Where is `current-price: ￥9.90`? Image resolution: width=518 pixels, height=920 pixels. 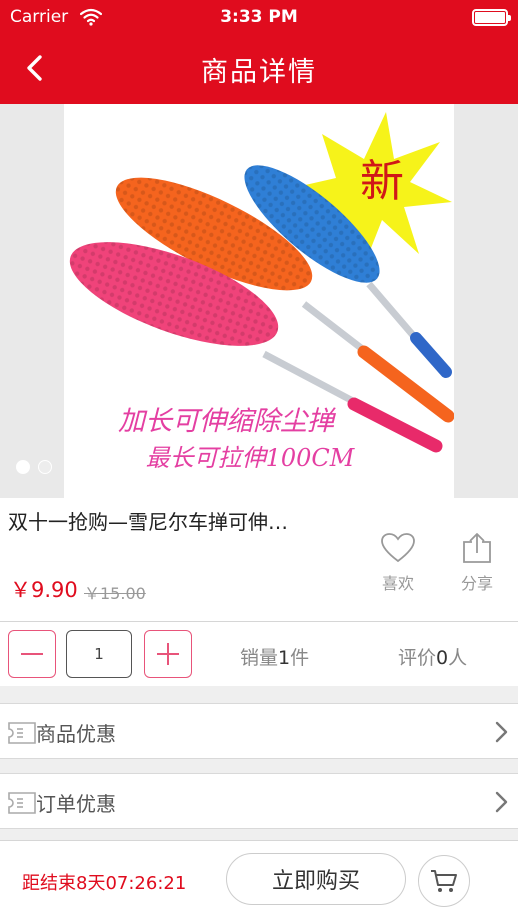
current-price: ￥9.90 is located at coordinates (44, 590).